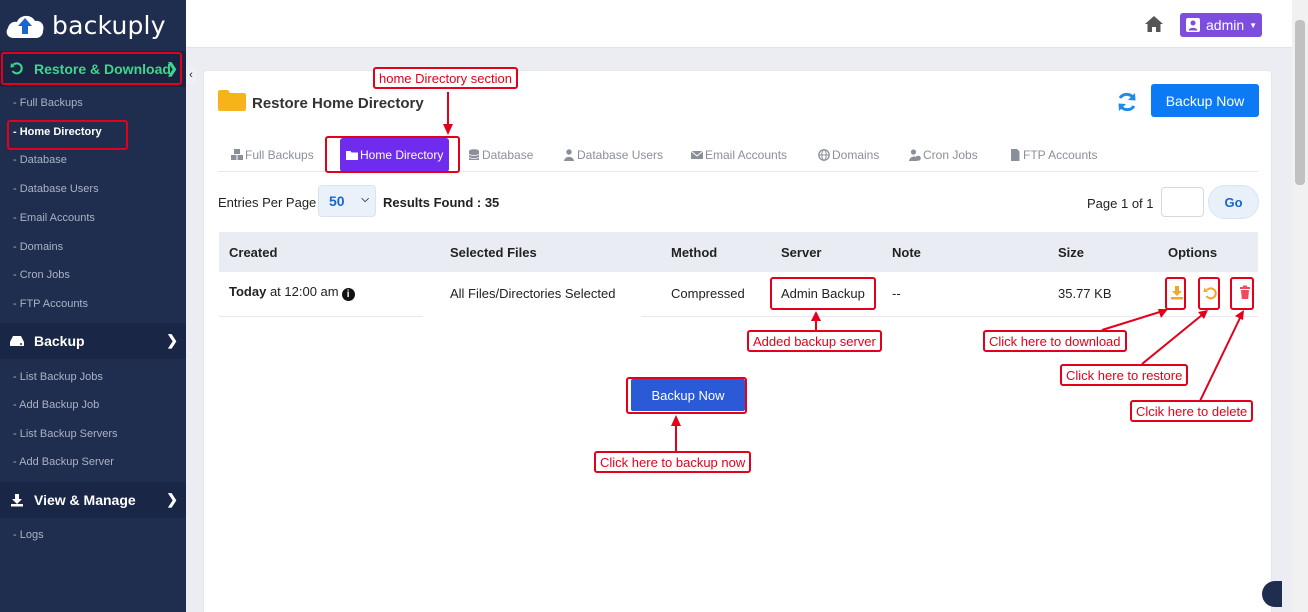  What do you see at coordinates (91, 68) in the screenshot?
I see `annotation-box-restore-section` at bounding box center [91, 68].